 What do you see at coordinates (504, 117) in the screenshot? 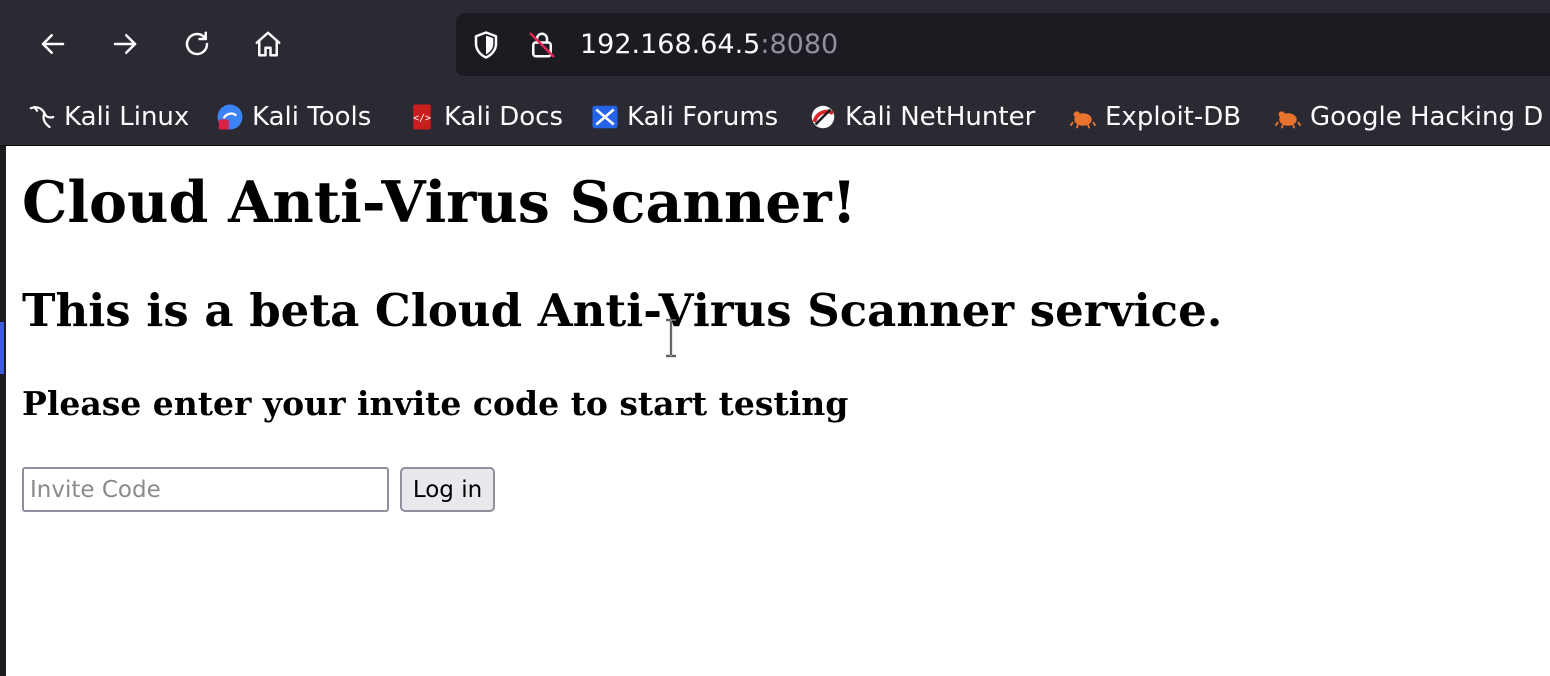
I see `bookmark-label: Kali Docs` at bounding box center [504, 117].